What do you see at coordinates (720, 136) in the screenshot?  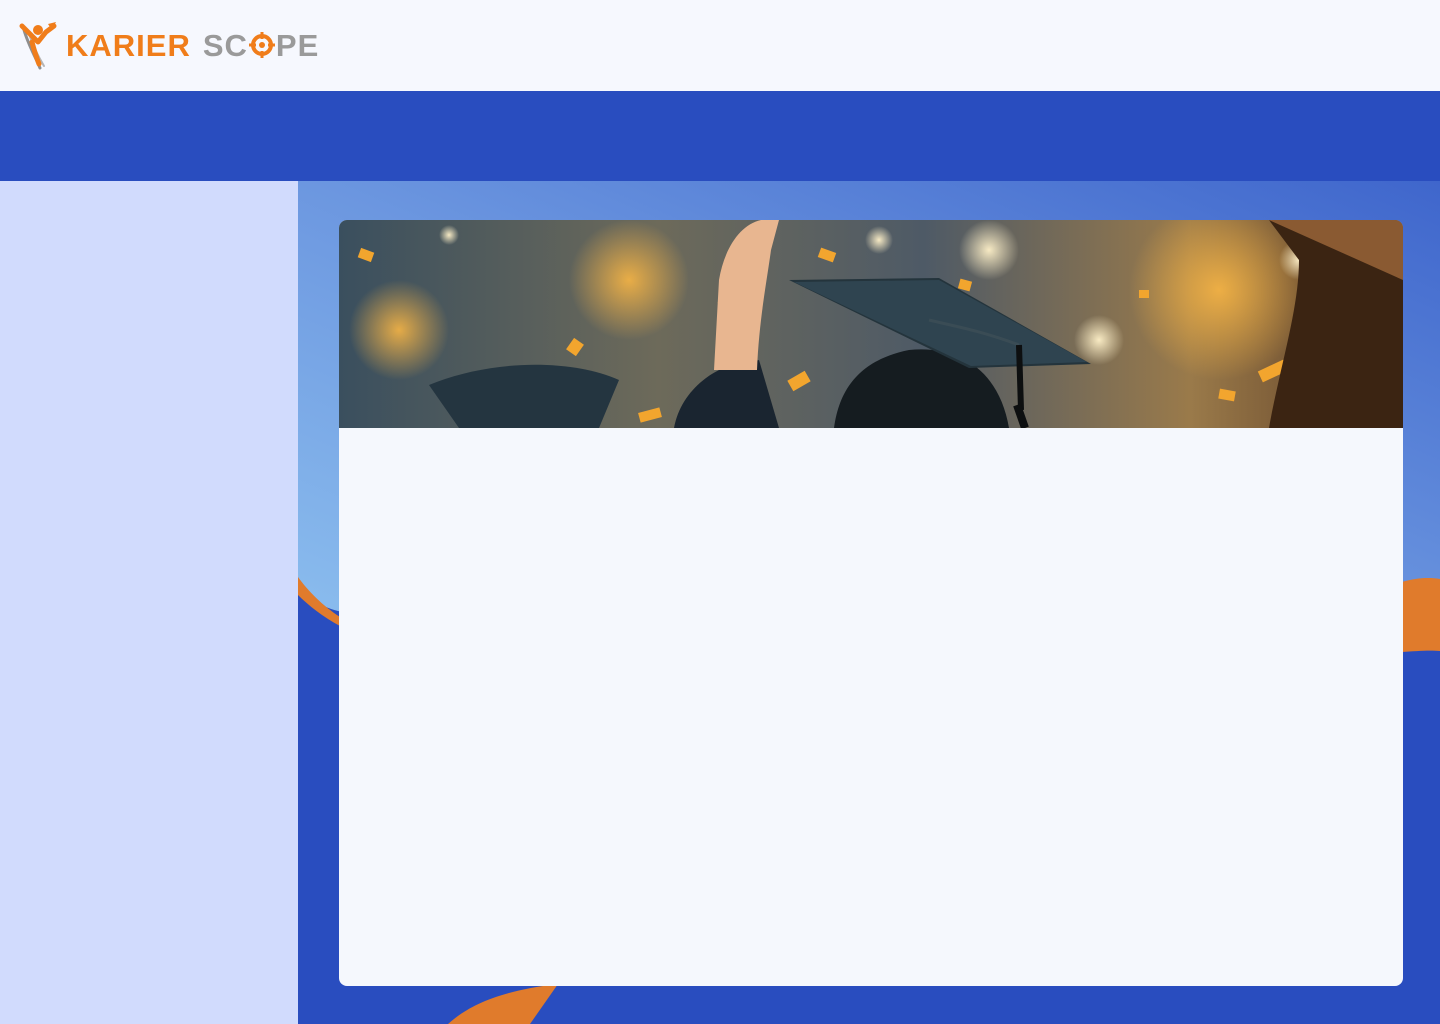 I see `navigation-bar` at bounding box center [720, 136].